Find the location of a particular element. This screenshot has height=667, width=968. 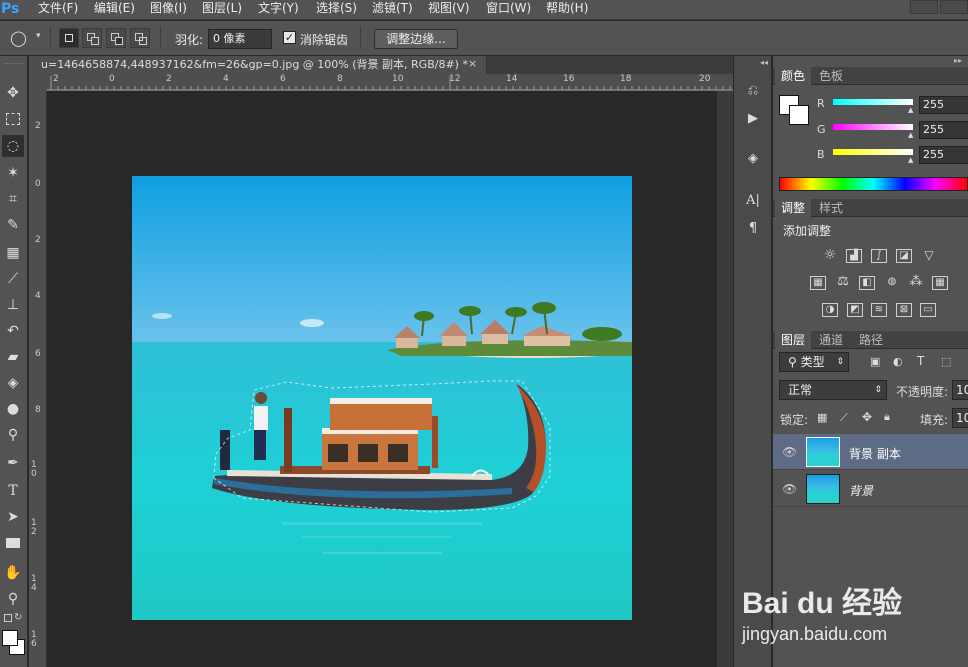

3d-panel-icon: ◈ is located at coordinates (753, 159).